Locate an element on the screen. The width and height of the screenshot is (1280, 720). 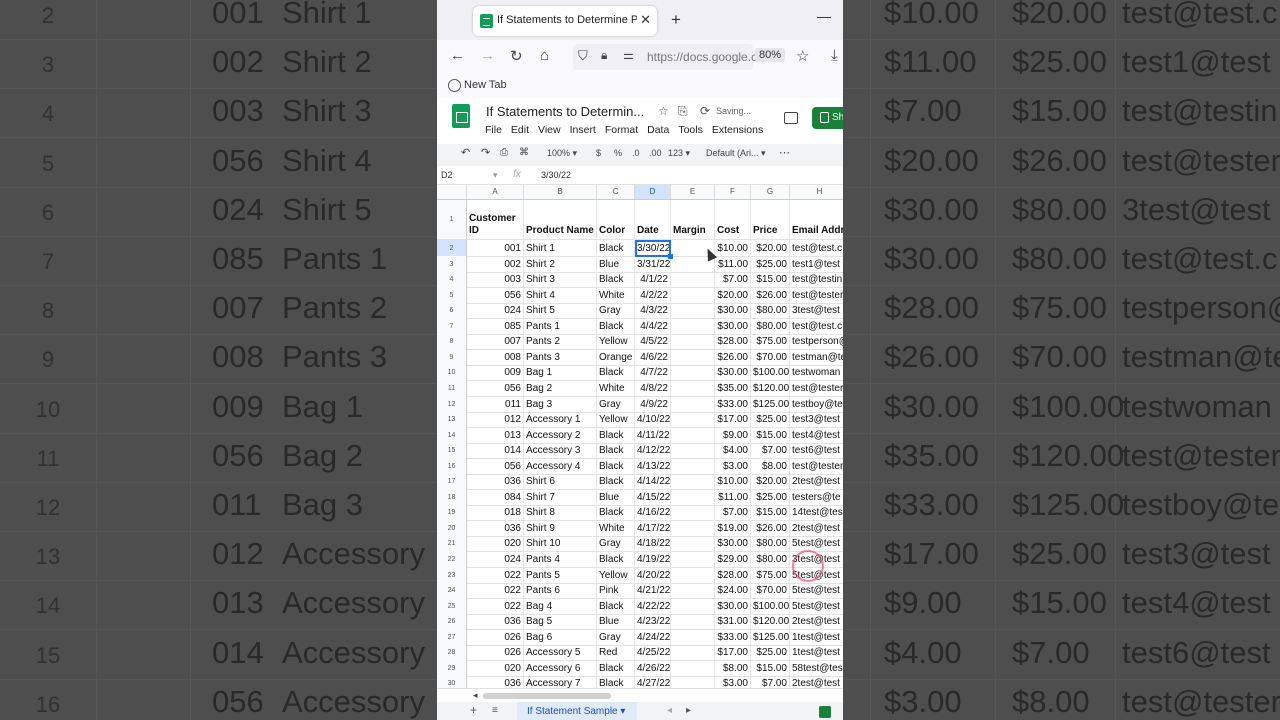
cell-product-name: Pants 2 is located at coordinates (560, 341).